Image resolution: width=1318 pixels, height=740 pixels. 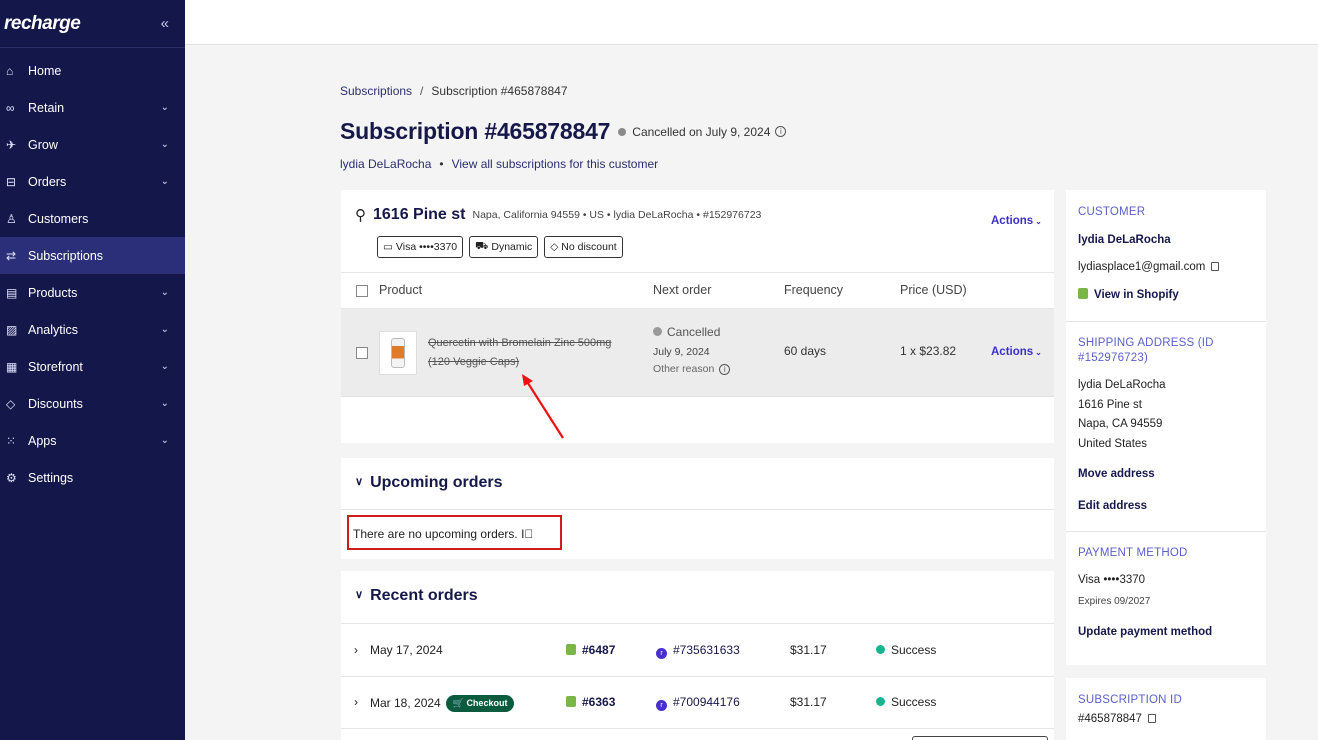 What do you see at coordinates (684, 369) in the screenshot?
I see `cancel-reason-label: Other reason` at bounding box center [684, 369].